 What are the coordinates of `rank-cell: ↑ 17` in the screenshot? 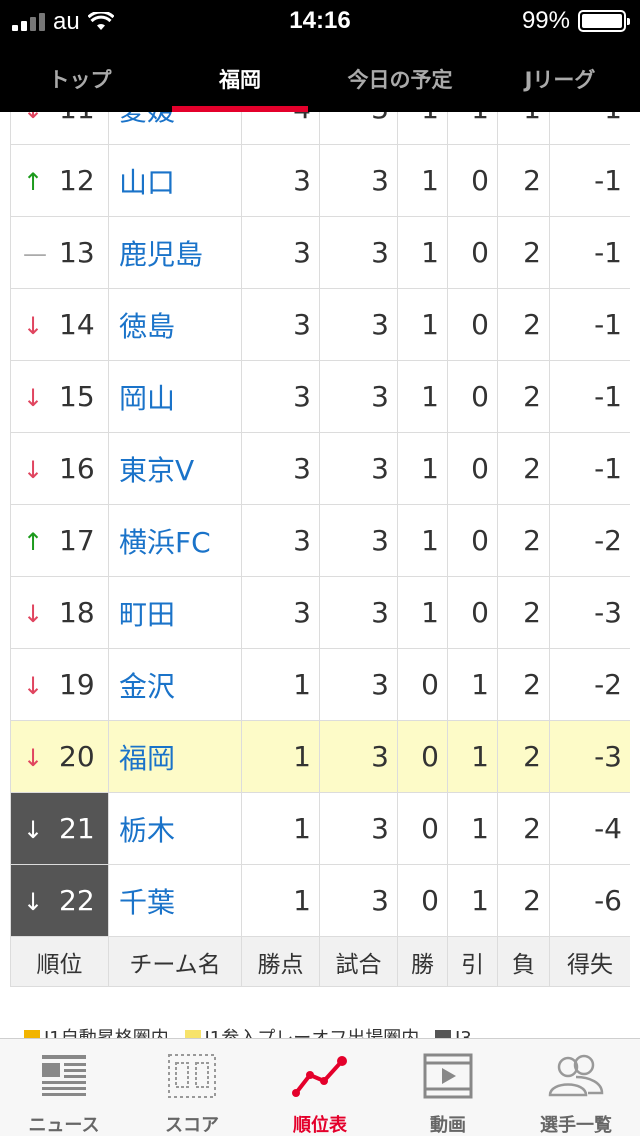 It's located at (59, 540).